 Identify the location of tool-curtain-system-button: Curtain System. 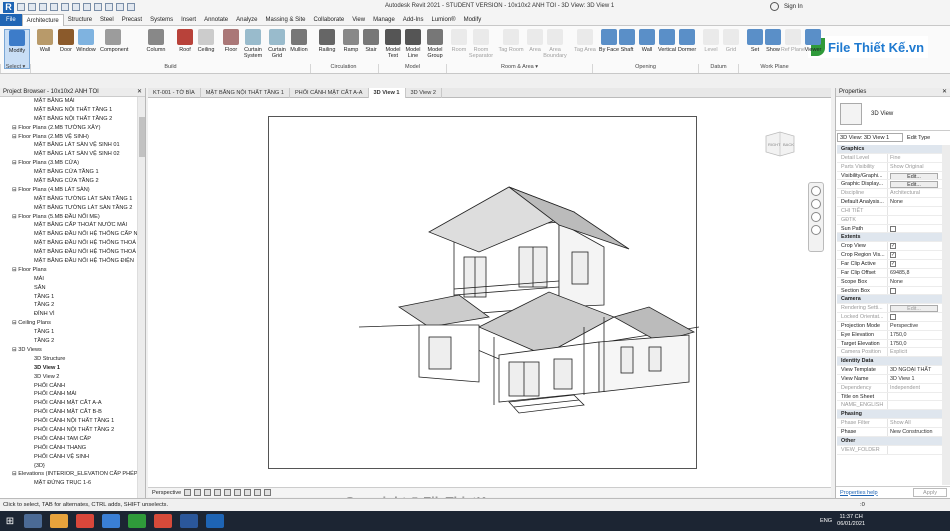
(253, 44).